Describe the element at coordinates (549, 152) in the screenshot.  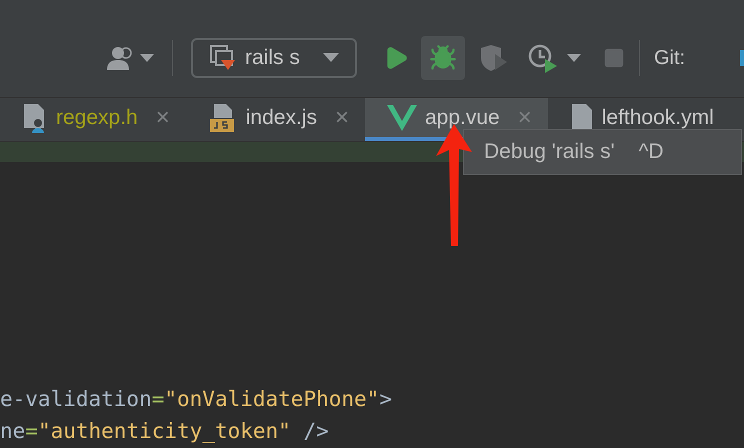
I see `tooltip-text: Debug 'rails s'` at that location.